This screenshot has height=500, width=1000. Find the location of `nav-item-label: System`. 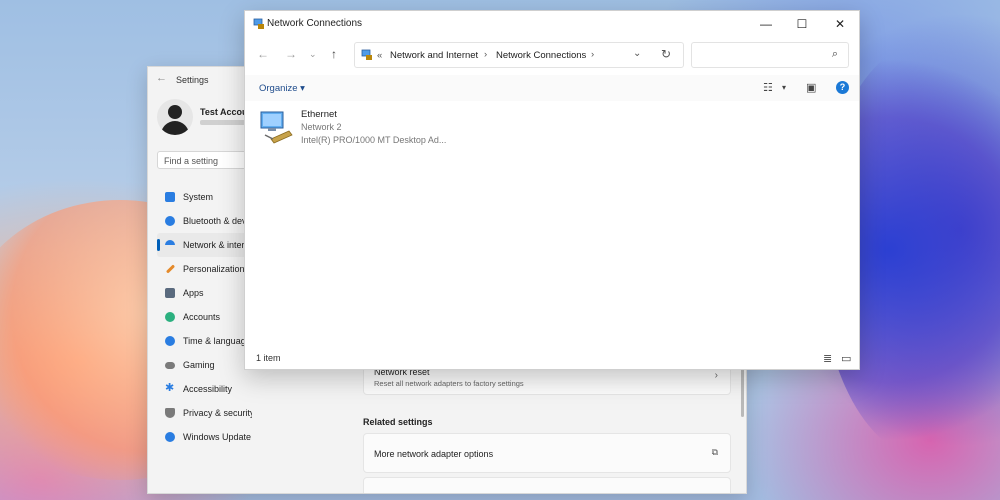

nav-item-label: System is located at coordinates (198, 197).